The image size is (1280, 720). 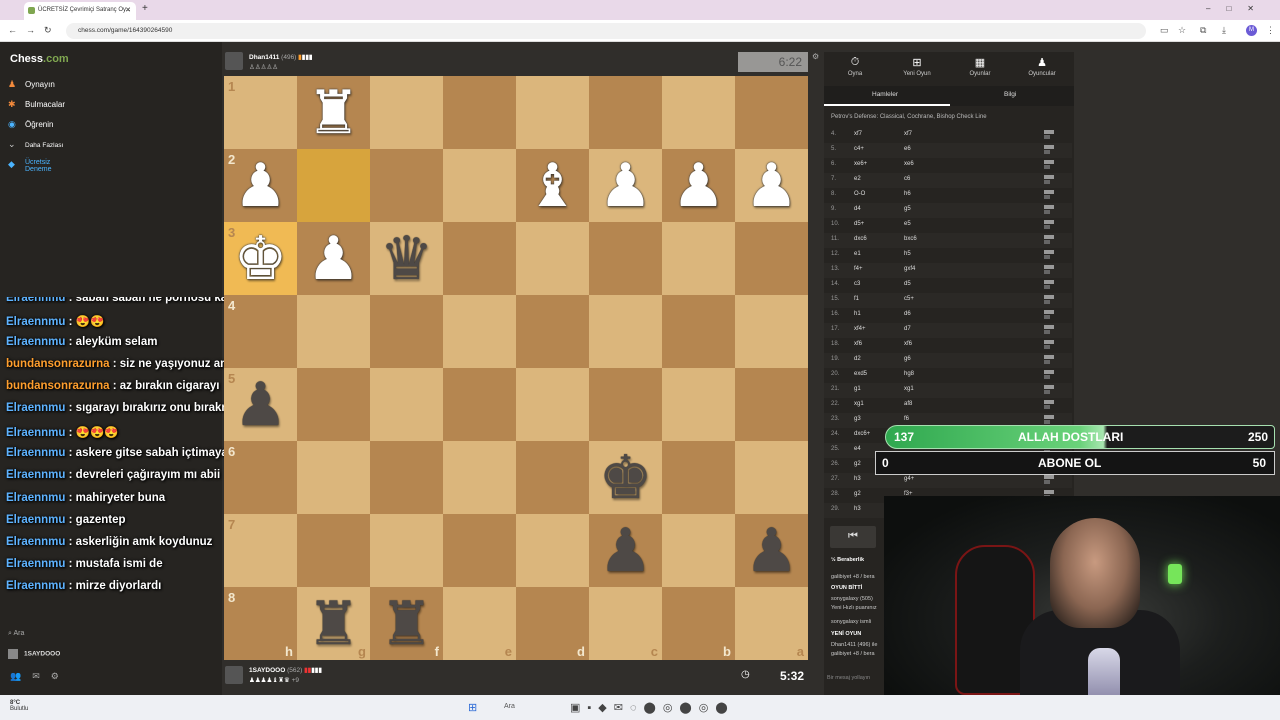 I want to click on black-piece: ♛, so click(x=407, y=259).